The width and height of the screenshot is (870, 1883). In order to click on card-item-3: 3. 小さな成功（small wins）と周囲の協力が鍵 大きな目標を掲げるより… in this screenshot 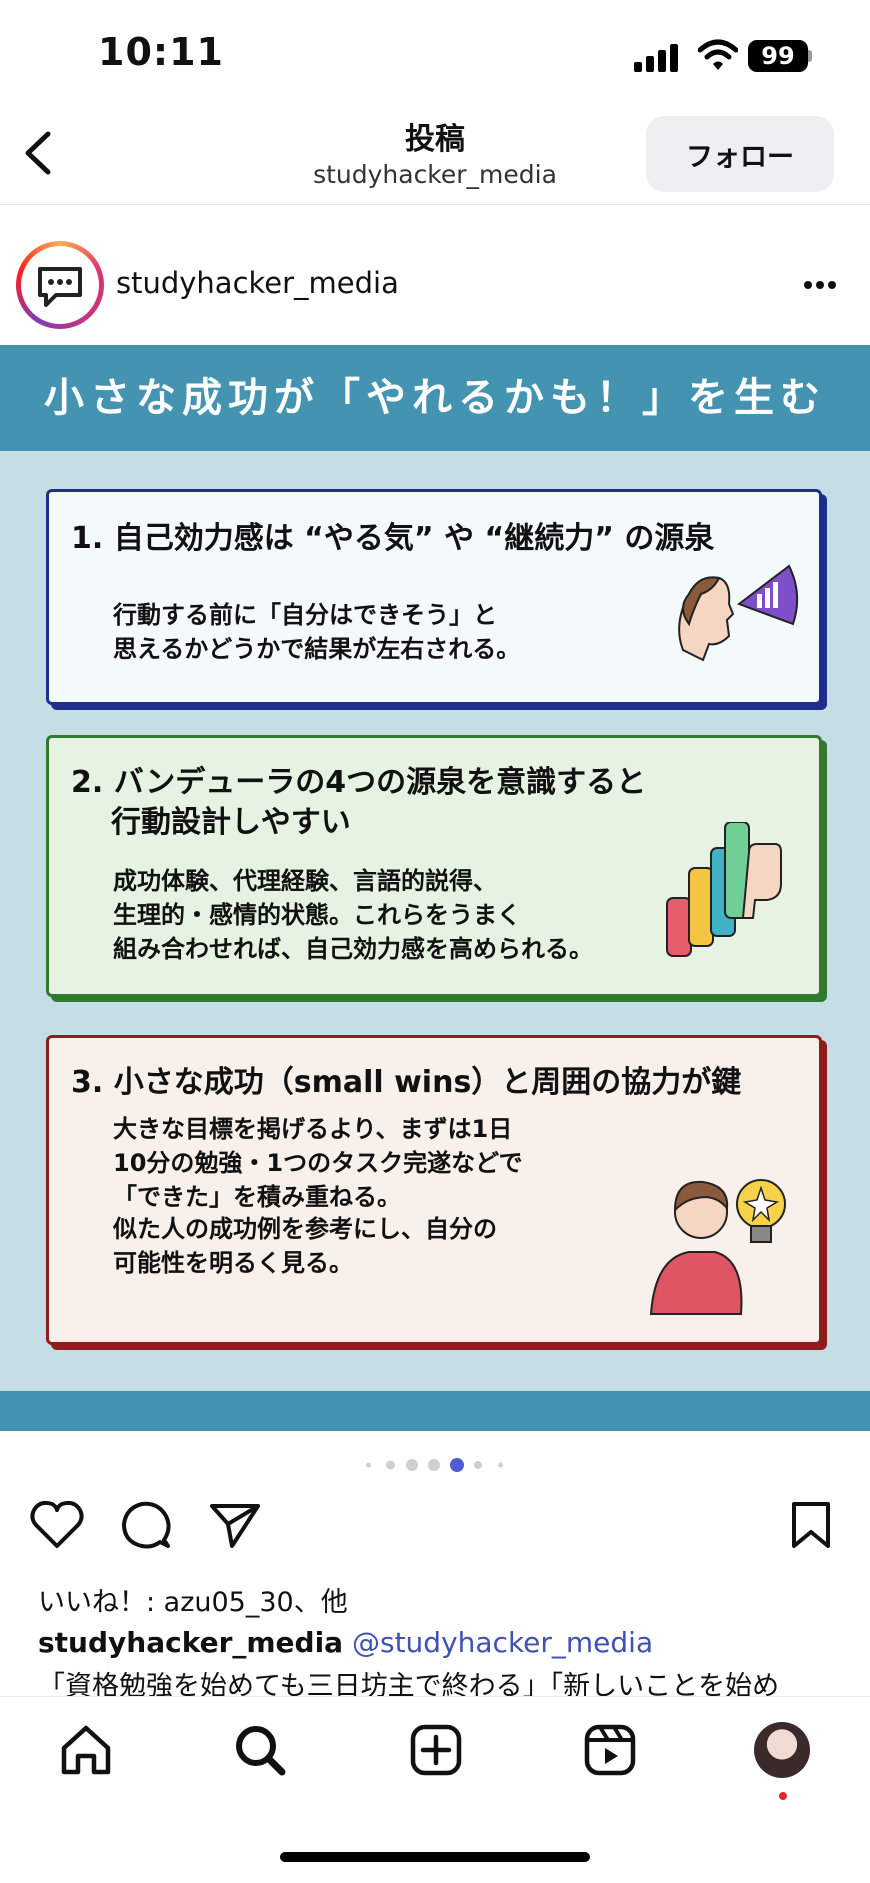, I will do `click(434, 1190)`.